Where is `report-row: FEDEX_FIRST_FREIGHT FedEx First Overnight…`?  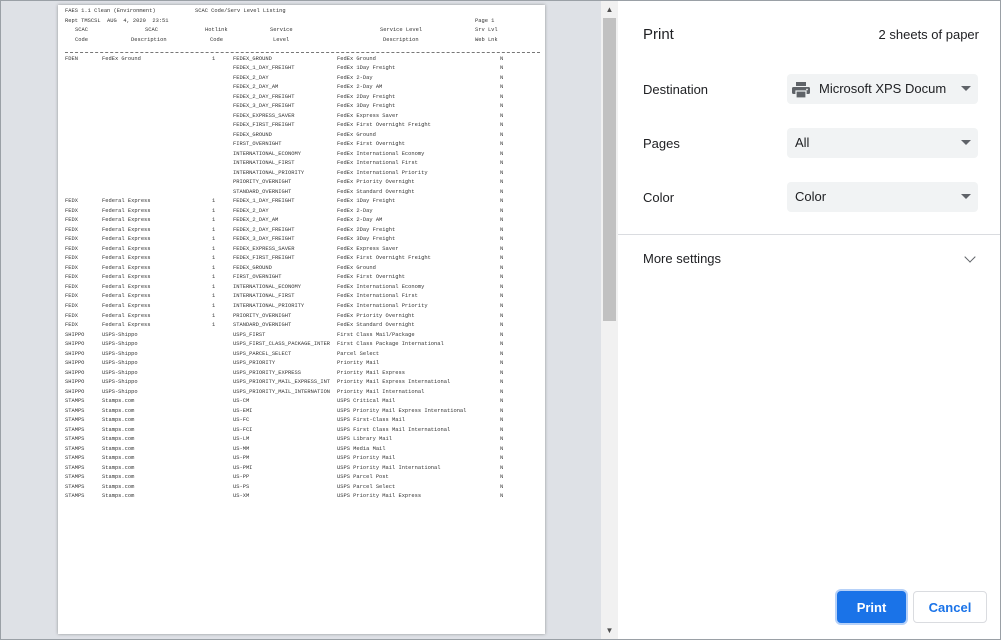
report-row: FEDEX_FIRST_FREIGHT FedEx First Overnight… is located at coordinates (302, 126).